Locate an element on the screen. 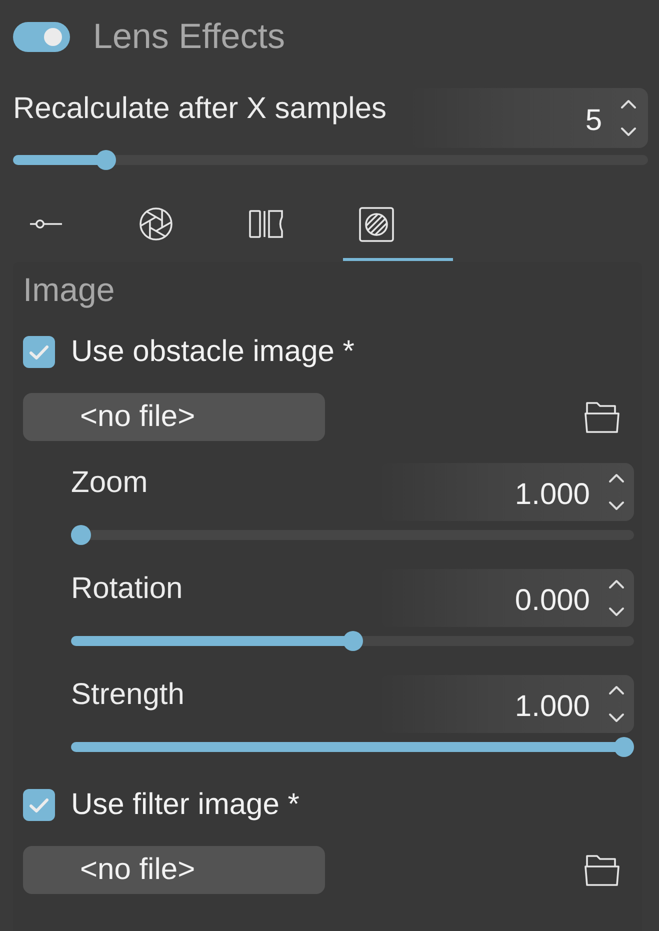 The width and height of the screenshot is (659, 931). split-panels-icon is located at coordinates (266, 224).